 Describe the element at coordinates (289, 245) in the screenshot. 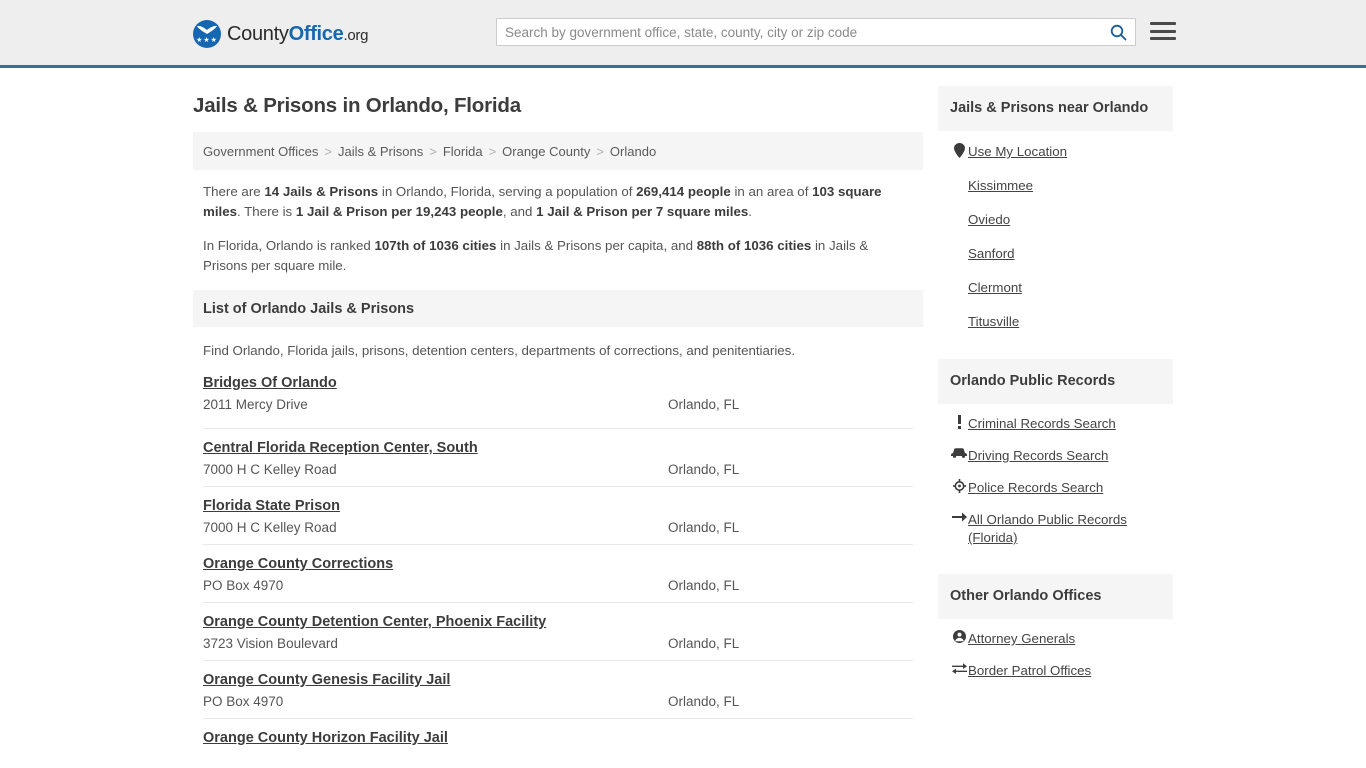

I see `intro-text: In Florida, Orlando is ranked` at that location.